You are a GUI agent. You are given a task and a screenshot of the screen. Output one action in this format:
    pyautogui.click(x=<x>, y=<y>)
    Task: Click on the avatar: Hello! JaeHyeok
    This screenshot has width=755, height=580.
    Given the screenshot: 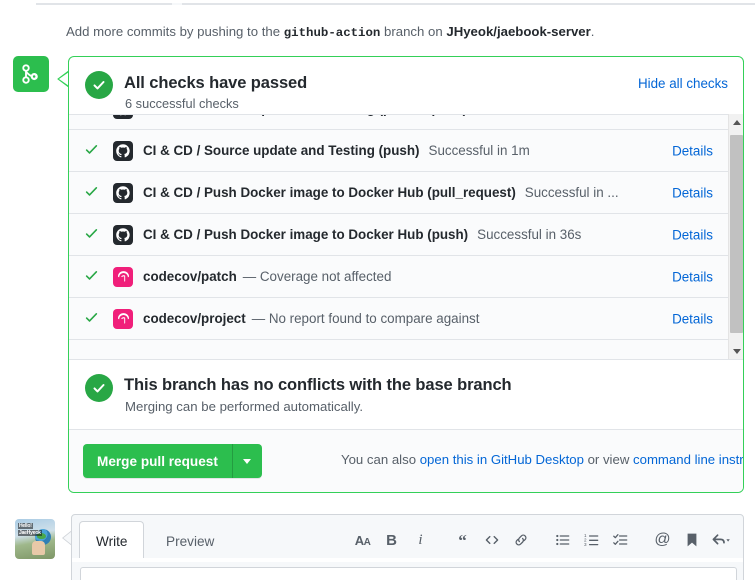 What is the action you would take?
    pyautogui.click(x=35, y=539)
    